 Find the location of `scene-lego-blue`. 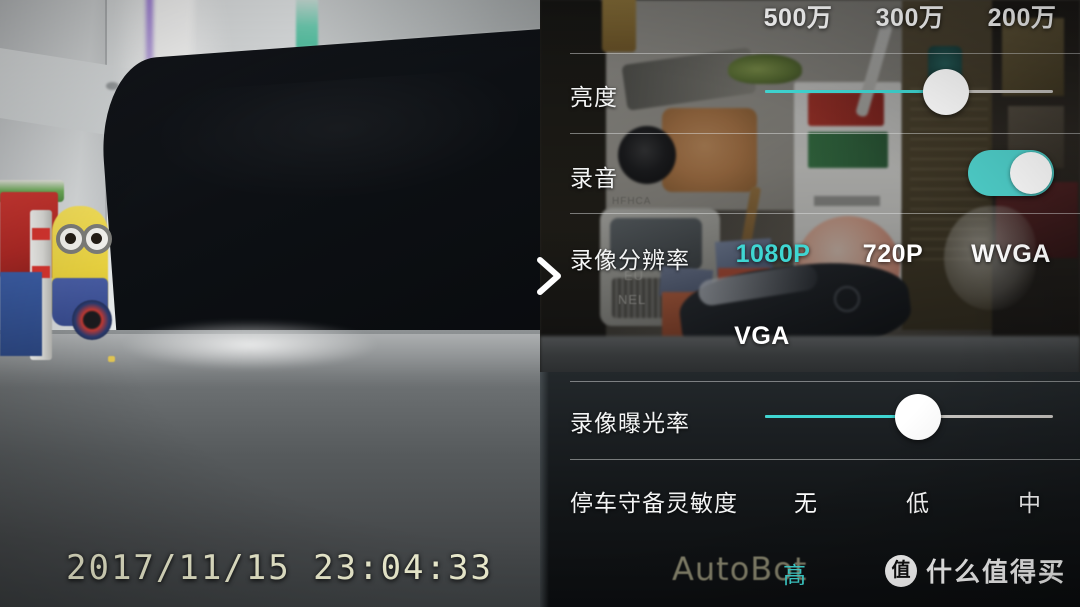

scene-lego-blue is located at coordinates (21, 314).